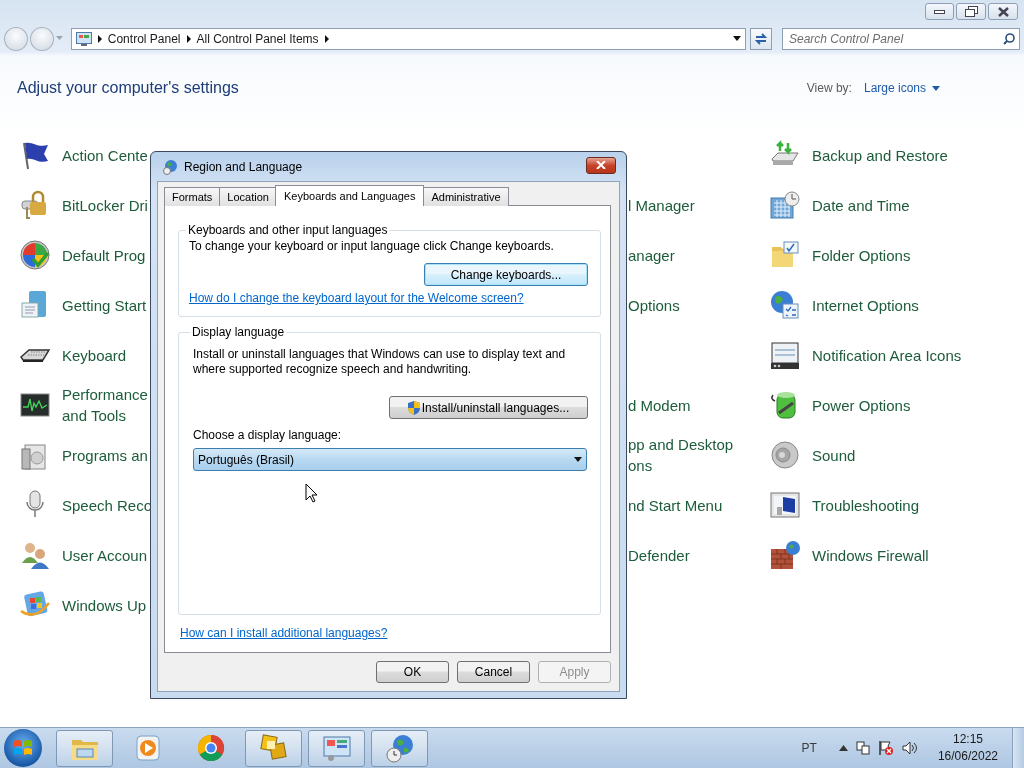 The image size is (1024, 768). What do you see at coordinates (192, 196) in the screenshot?
I see `tab: Formats` at bounding box center [192, 196].